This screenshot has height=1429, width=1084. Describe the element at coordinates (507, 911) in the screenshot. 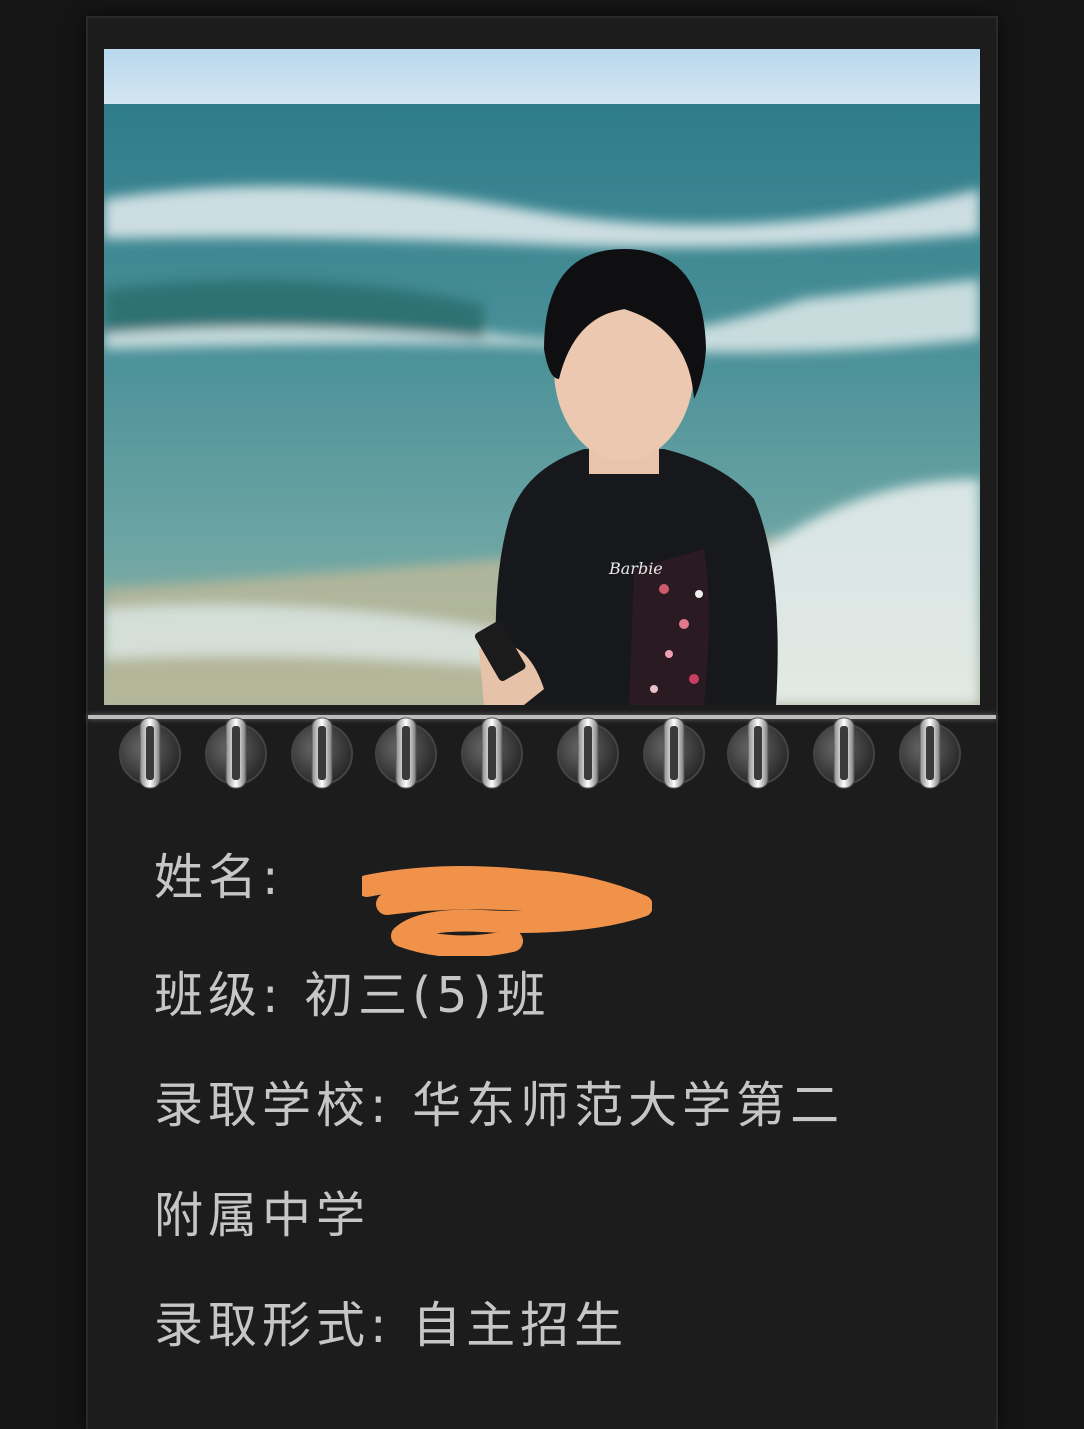

I see `name-redaction-scribble` at that location.